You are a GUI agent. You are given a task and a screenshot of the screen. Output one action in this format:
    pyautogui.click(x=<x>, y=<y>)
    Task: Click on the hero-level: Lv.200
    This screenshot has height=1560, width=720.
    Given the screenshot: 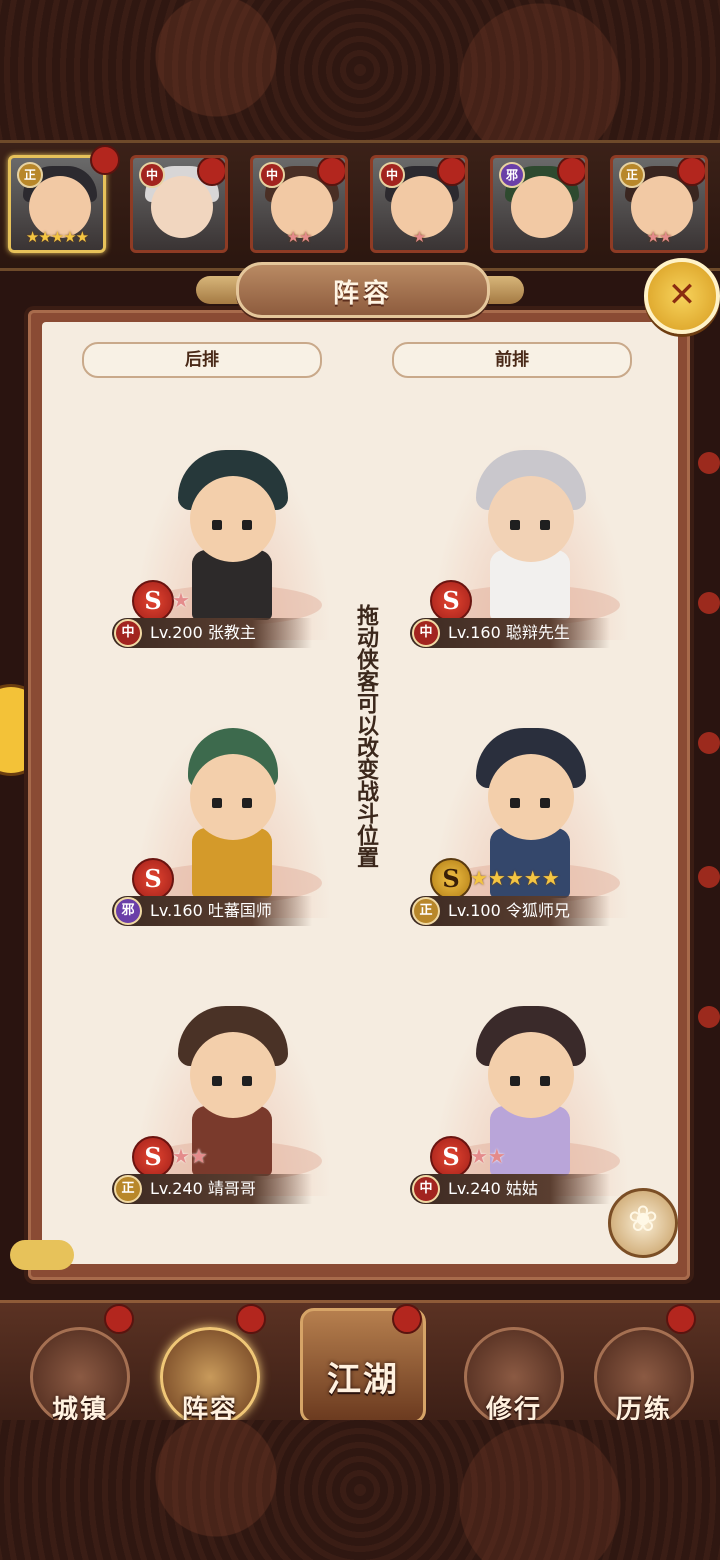 What is the action you would take?
    pyautogui.click(x=176, y=632)
    